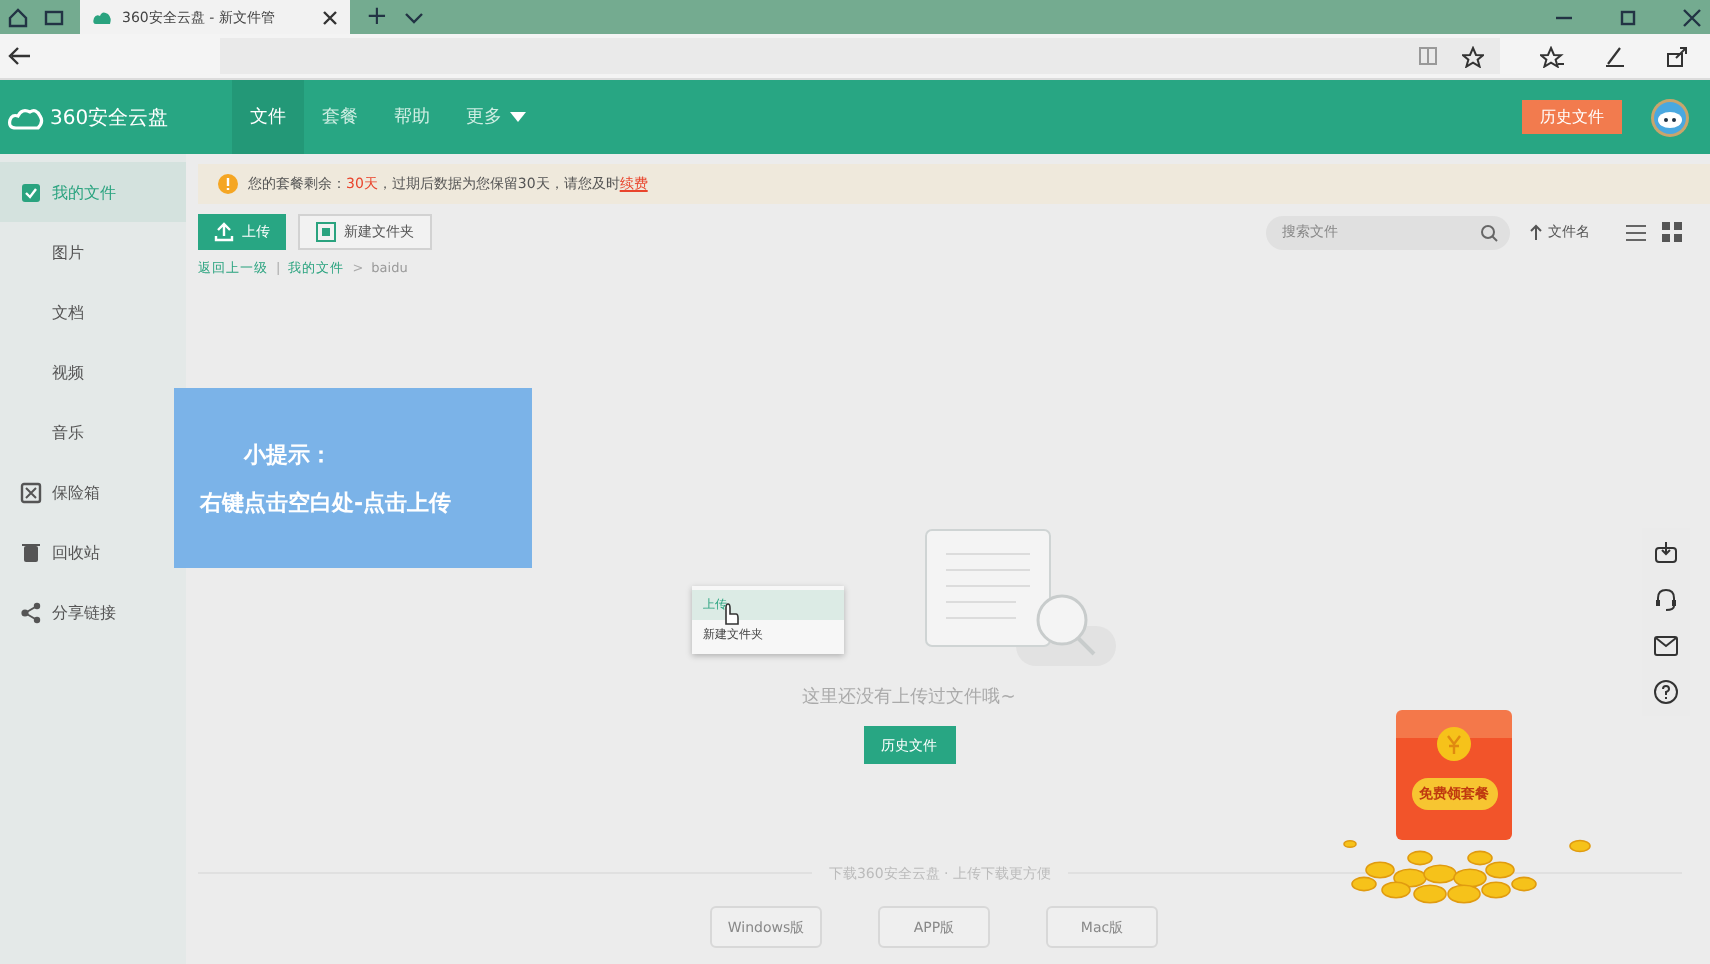  What do you see at coordinates (268, 117) in the screenshot?
I see `nav-tab: 文件` at bounding box center [268, 117].